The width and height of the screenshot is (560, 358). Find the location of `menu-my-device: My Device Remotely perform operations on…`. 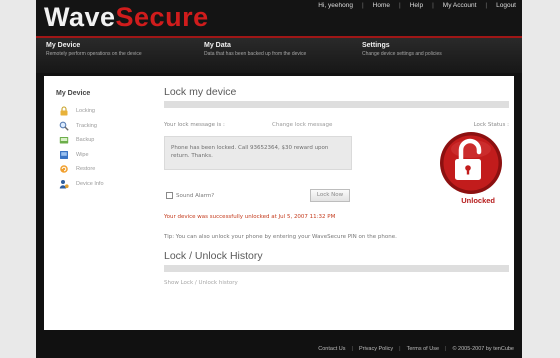

menu-my-device: My Device Remotely perform operations on… is located at coordinates (115, 55).